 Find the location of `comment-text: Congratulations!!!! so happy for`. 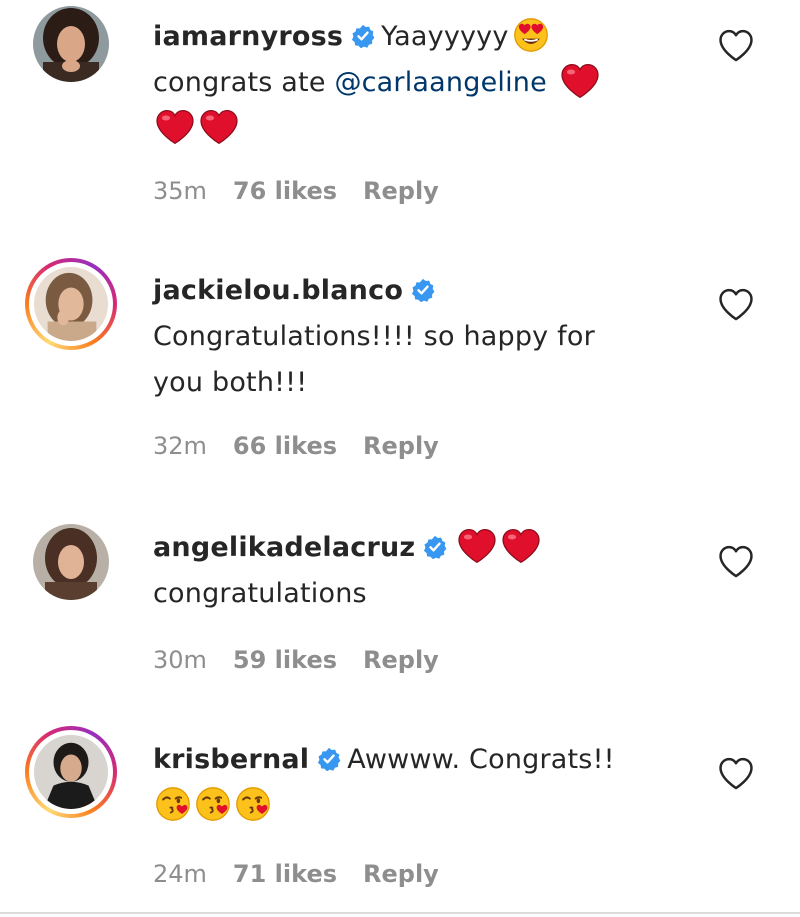

comment-text: Congratulations!!!! so happy for is located at coordinates (374, 336).